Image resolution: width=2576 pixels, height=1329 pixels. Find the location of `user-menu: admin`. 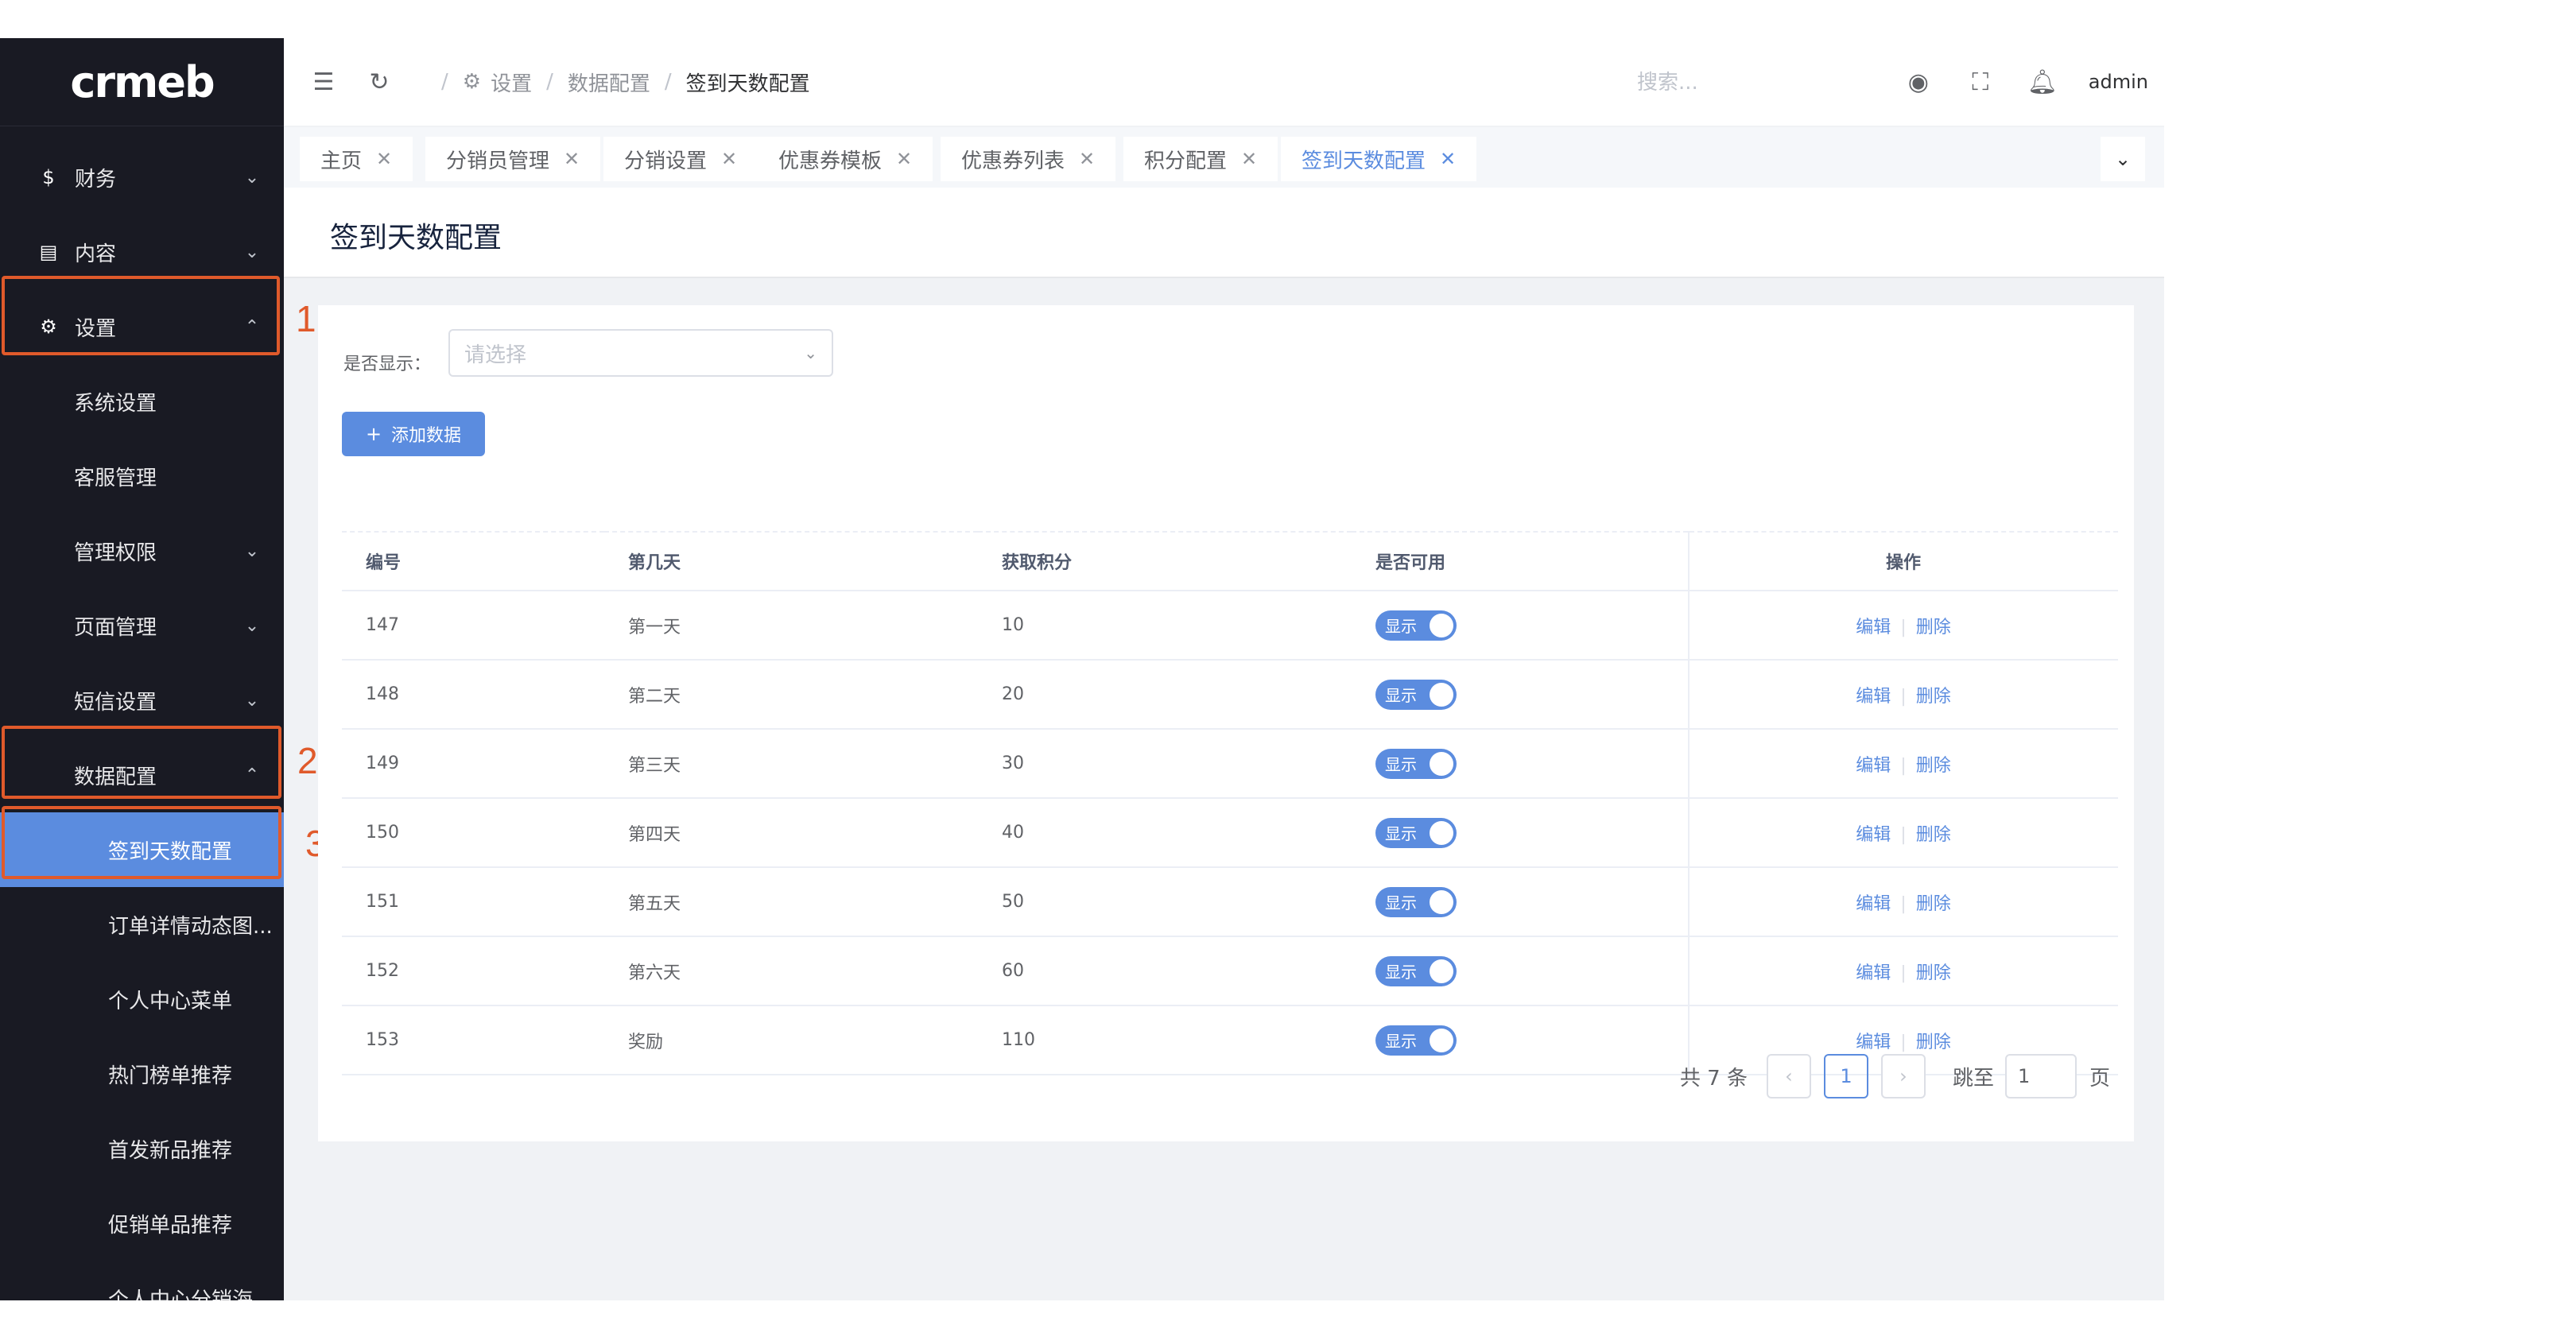

user-menu: admin is located at coordinates (2118, 82).